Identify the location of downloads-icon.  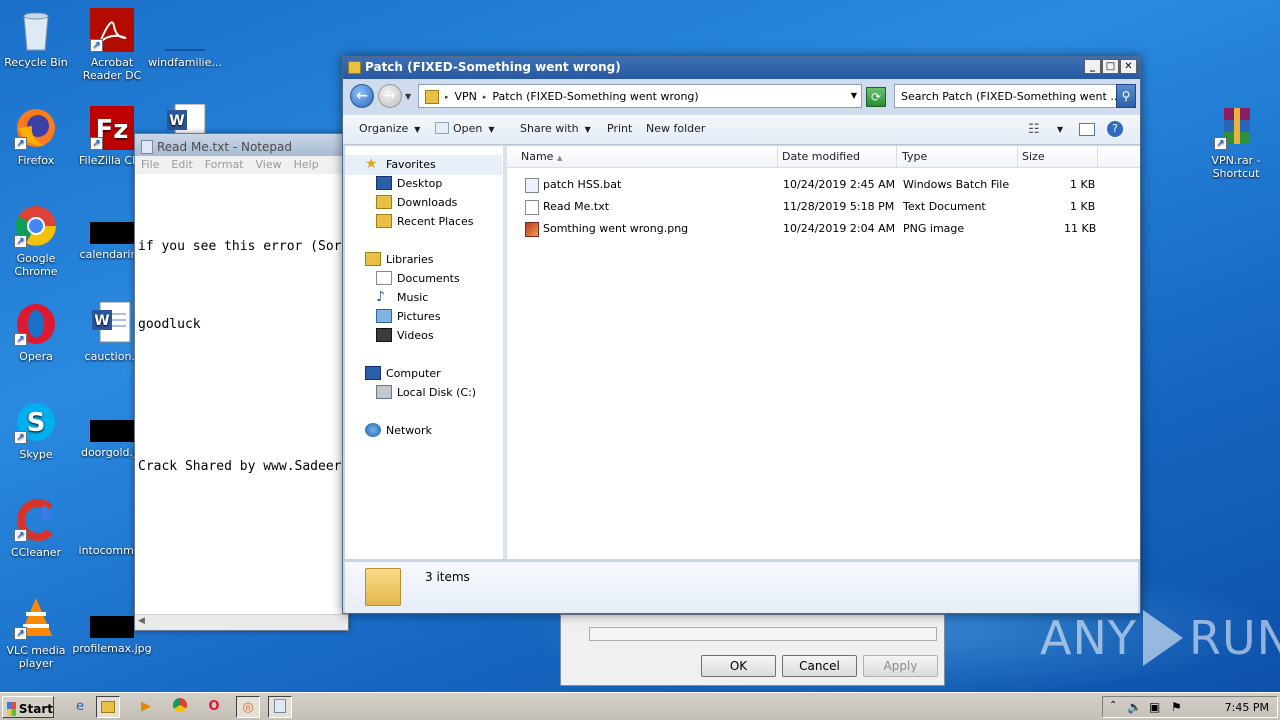
(384, 202).